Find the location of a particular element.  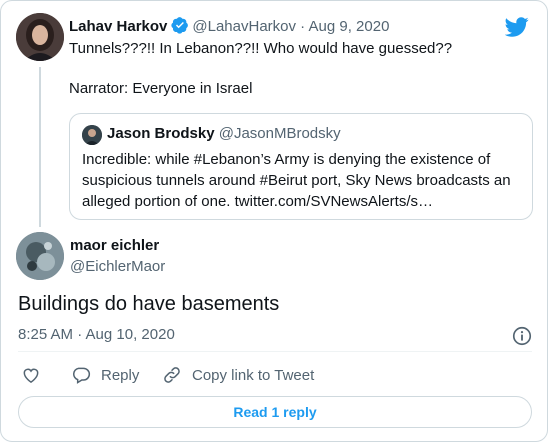

parent-tweet-line-2: Narrator: Everyone in Israel is located at coordinates (161, 88).